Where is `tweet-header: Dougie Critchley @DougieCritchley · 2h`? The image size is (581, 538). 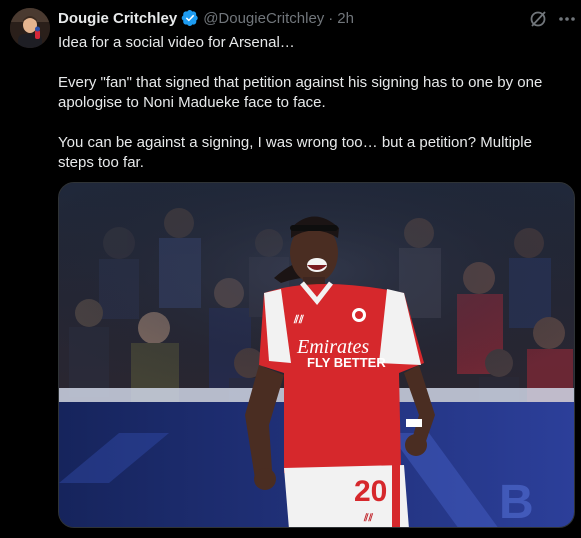
tweet-header: Dougie Critchley @DougieCritchley · 2h is located at coordinates (206, 18).